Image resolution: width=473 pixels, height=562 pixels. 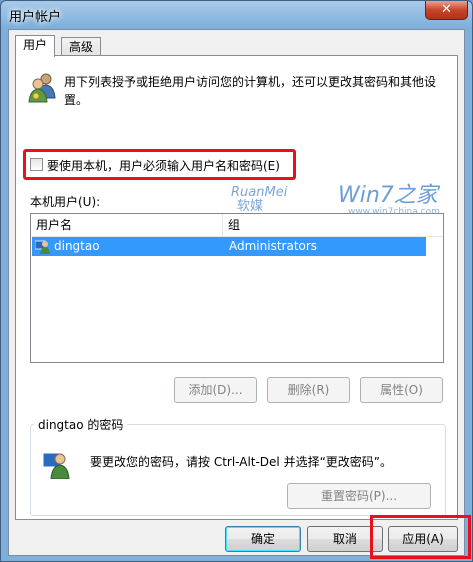 I want to click on row-group: Administrators, so click(x=273, y=246).